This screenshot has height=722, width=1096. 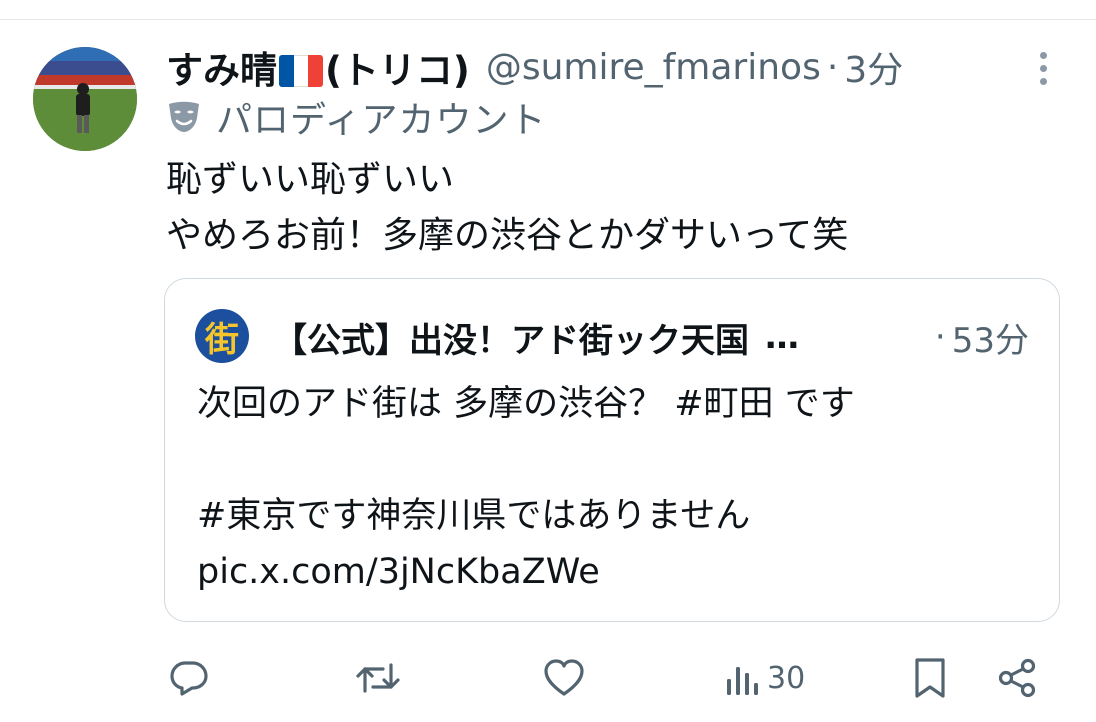 What do you see at coordinates (507, 208) in the screenshot?
I see `tweet-text: 恥ずいい恥ずいい やめろお前！多摩の渋谷とかダサいって笑` at bounding box center [507, 208].